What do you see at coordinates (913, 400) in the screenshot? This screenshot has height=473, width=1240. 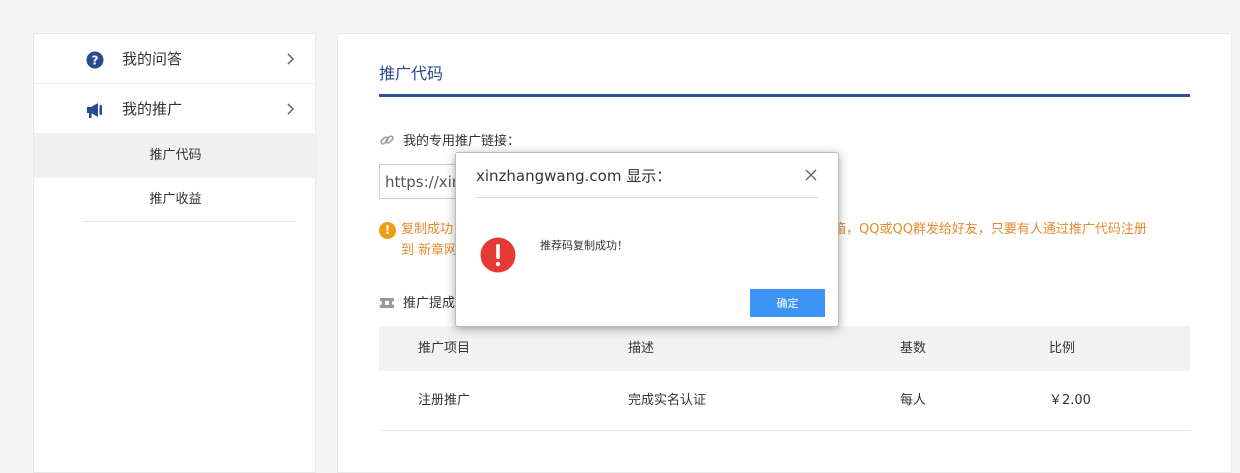 I see `cell-base: 每人` at bounding box center [913, 400].